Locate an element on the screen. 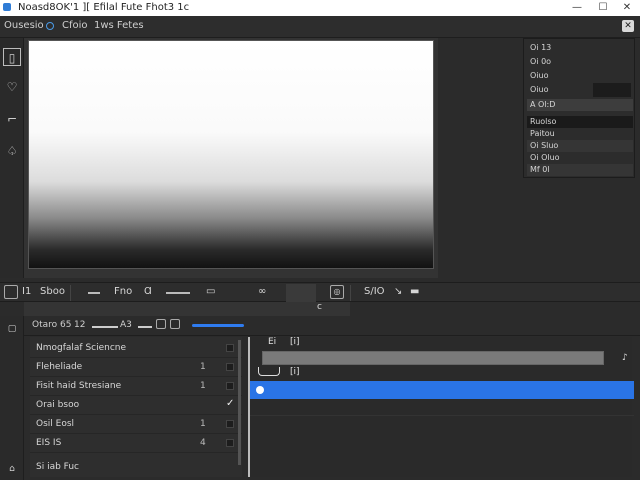 This screenshot has width=640, height=480. layers-scrollbar is located at coordinates (239, 402).